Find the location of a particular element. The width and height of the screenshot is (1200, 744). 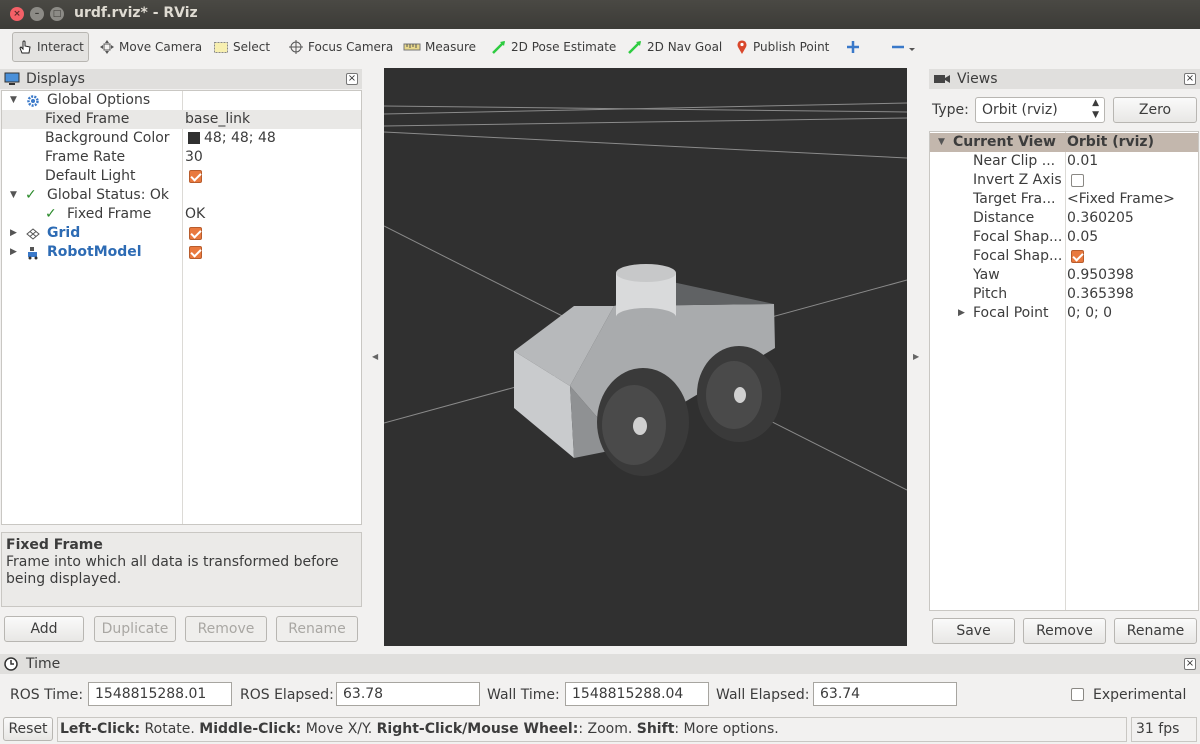

move-camera-tool: Move Camera is located at coordinates (150, 47).